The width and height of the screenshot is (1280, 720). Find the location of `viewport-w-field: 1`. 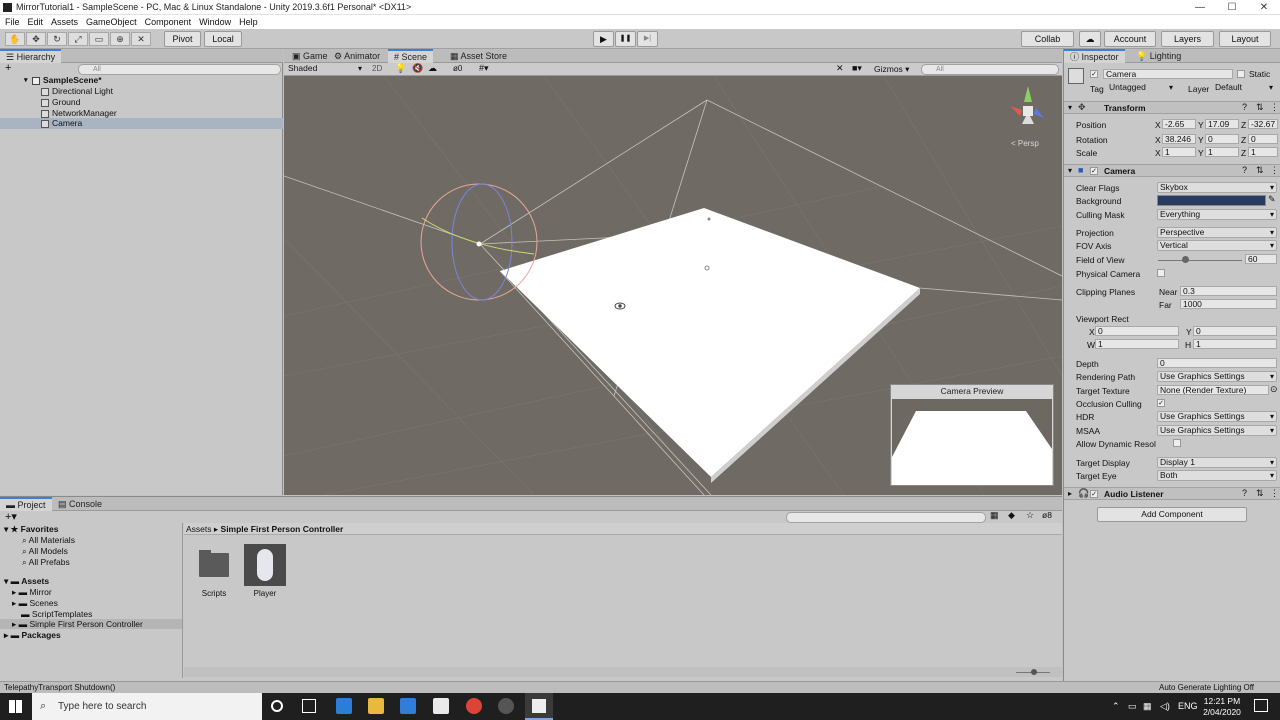

viewport-w-field: 1 is located at coordinates (1137, 344).